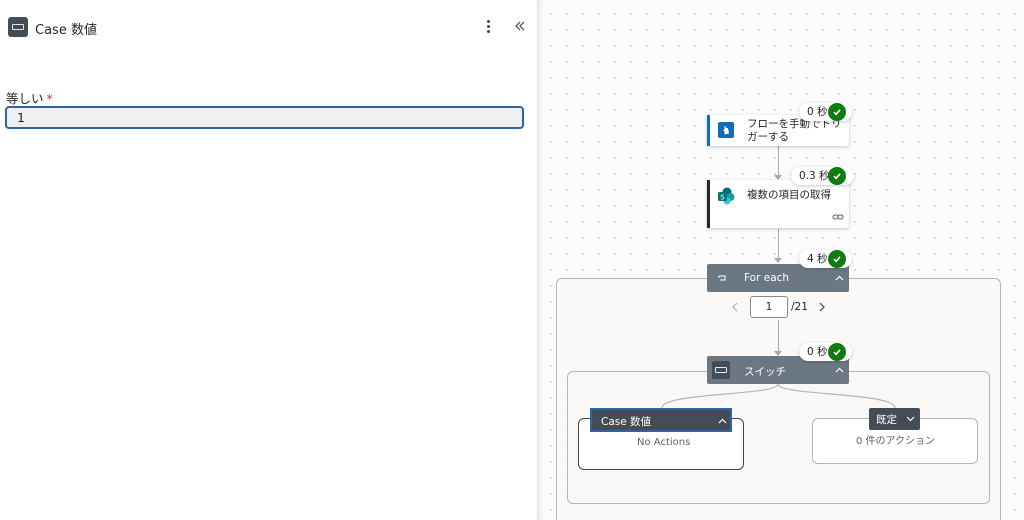 The height and width of the screenshot is (520, 1024). What do you see at coordinates (910, 419) in the screenshot?
I see `chevron-down-icon` at bounding box center [910, 419].